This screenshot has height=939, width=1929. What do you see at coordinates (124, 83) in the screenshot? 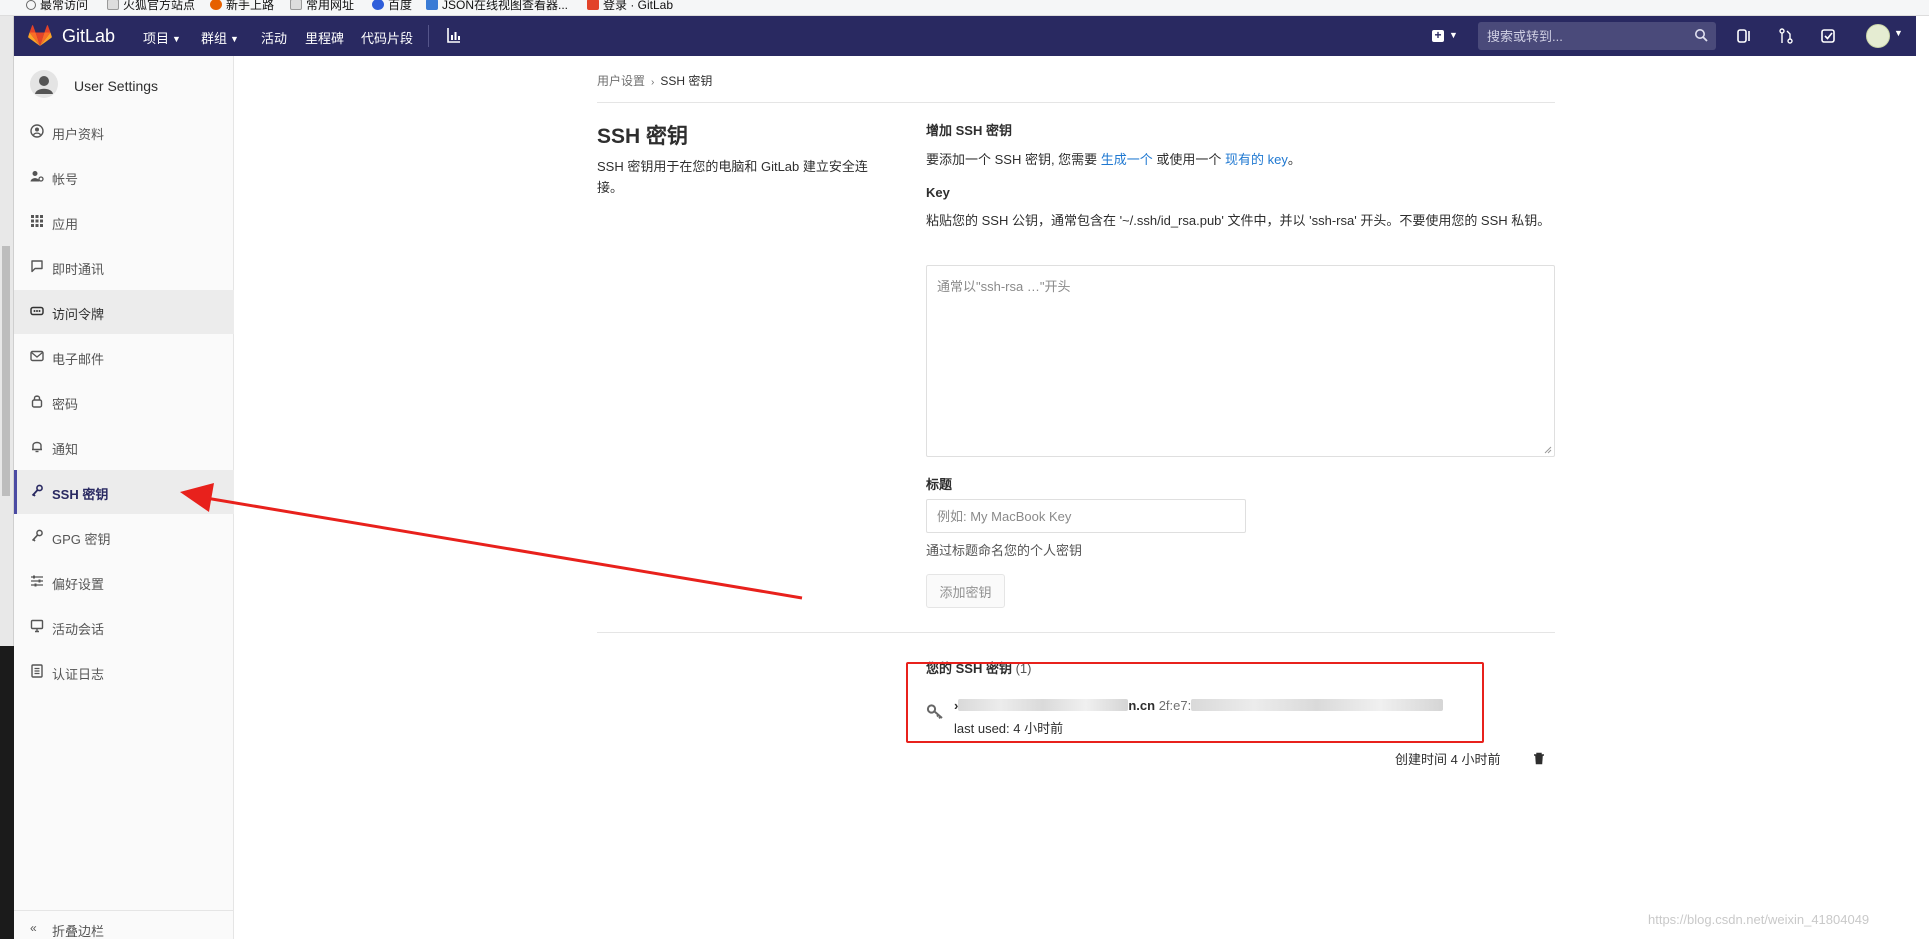
I see `sidebar-header: User Settings` at bounding box center [124, 83].